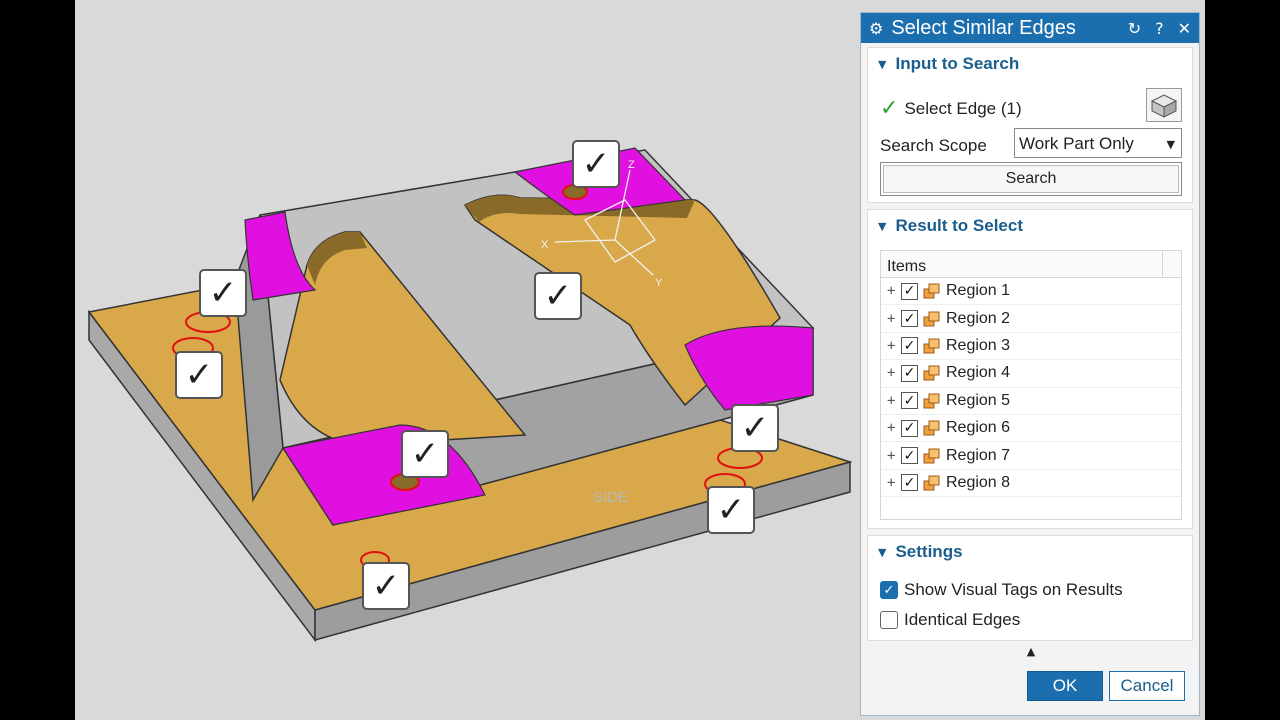 The height and width of the screenshot is (720, 1280). Describe the element at coordinates (545, 245) in the screenshot. I see `axis-x-label: X` at that location.